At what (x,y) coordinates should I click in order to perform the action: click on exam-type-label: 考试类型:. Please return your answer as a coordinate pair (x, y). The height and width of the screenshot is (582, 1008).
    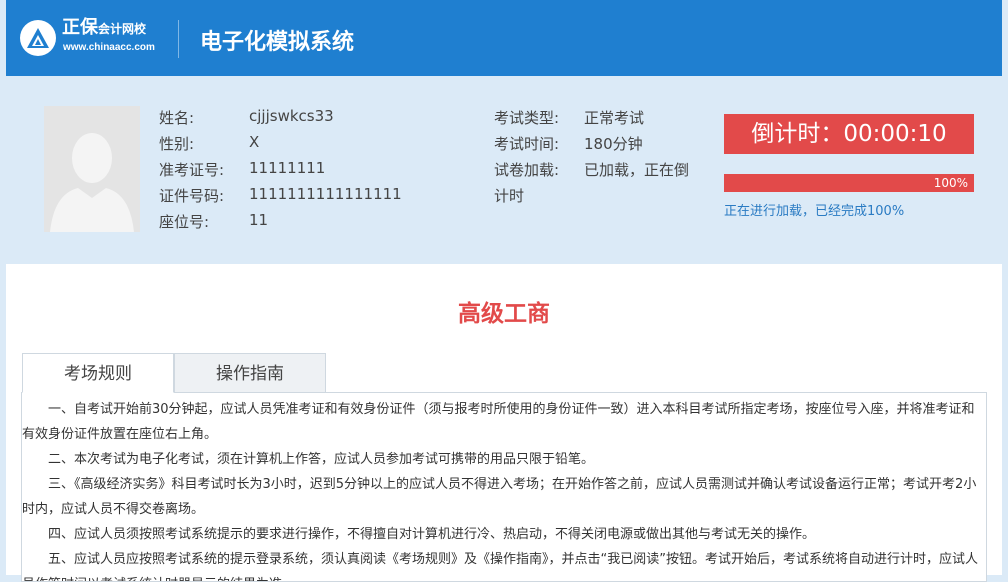
    Looking at the image, I should click on (527, 118).